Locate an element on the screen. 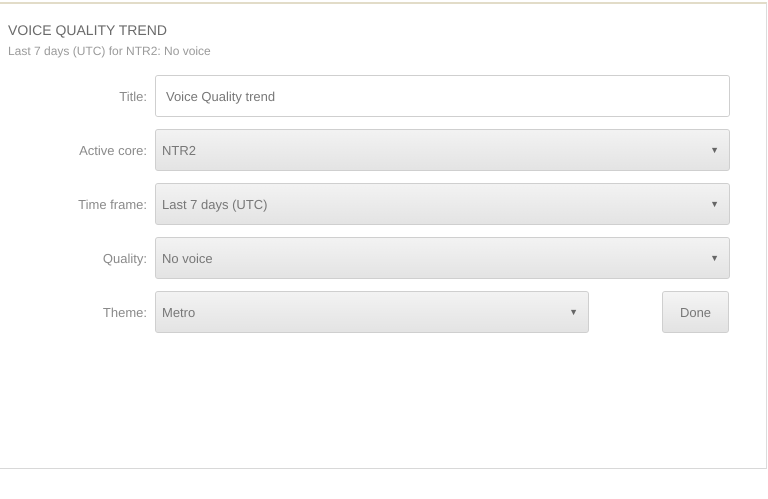 Image resolution: width=768 pixels, height=499 pixels. field-label: Title: is located at coordinates (133, 96).